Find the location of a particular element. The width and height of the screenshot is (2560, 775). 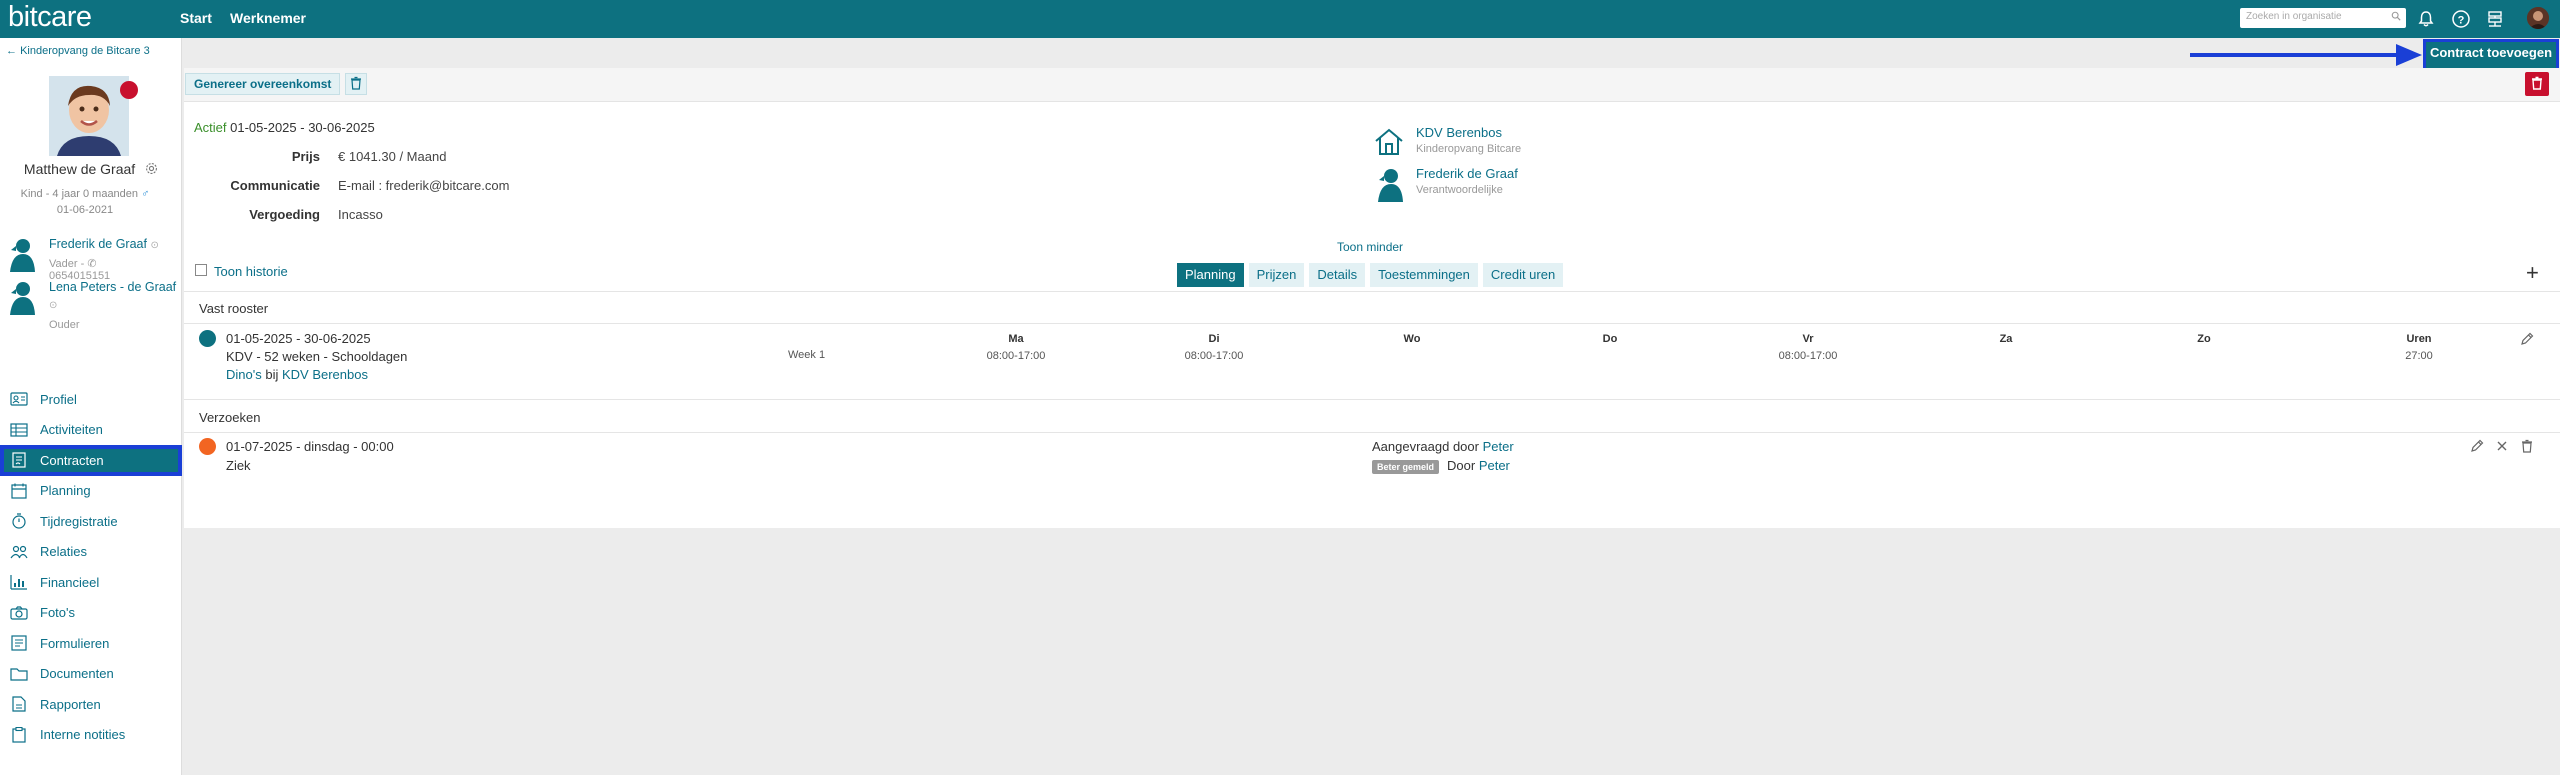

schedule-group: Dino's bij KDV Berenbos is located at coordinates (297, 374).